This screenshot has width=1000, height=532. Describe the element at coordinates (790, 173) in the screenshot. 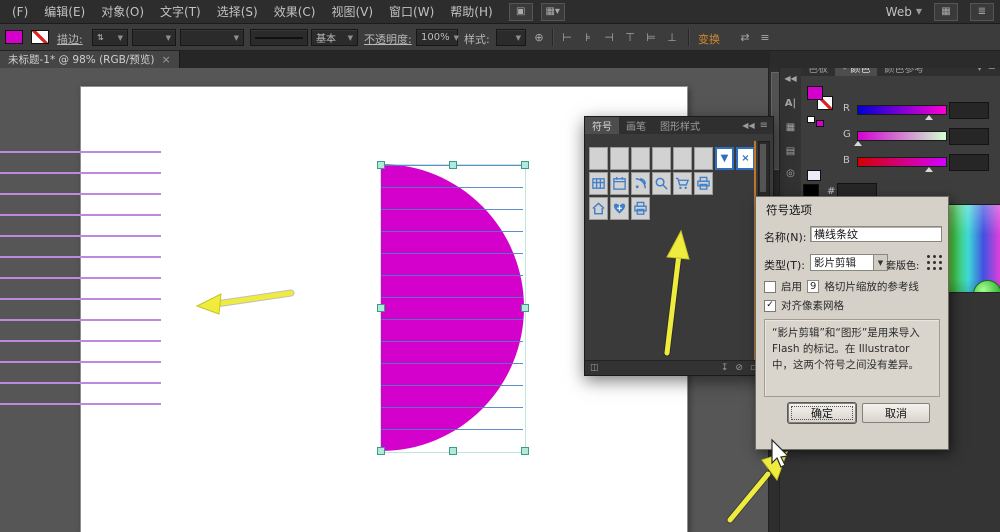

I see `stroke-panel-icon: ◎` at that location.